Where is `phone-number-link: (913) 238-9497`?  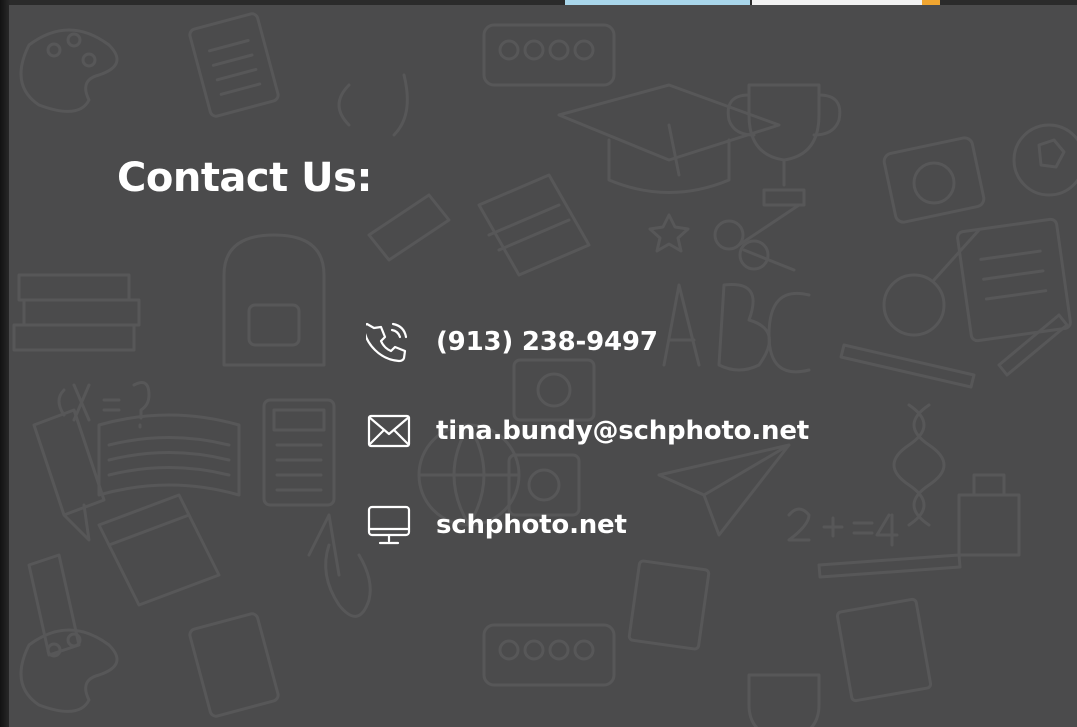 phone-number-link: (913) 238-9497 is located at coordinates (547, 342).